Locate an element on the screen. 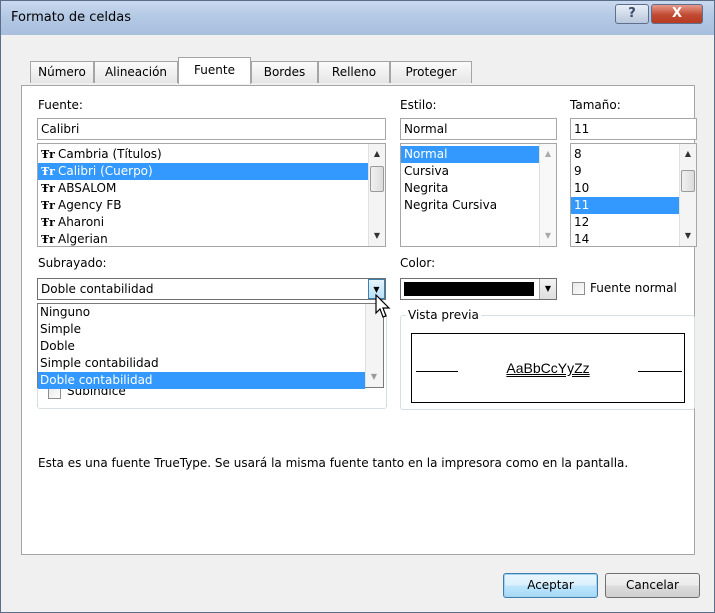 Image resolution: width=715 pixels, height=613 pixels. size-list-scrollbar: ▲ ▼ is located at coordinates (687, 195).